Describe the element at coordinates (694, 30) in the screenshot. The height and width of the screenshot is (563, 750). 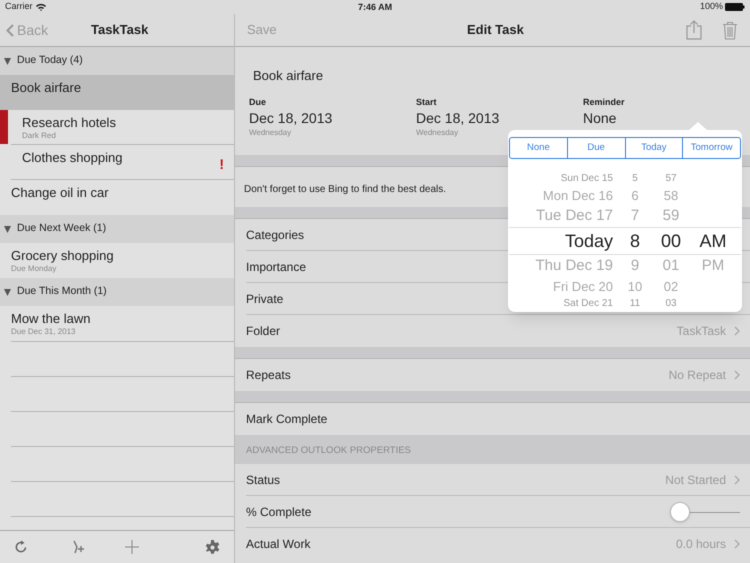
I see `share-icon` at that location.